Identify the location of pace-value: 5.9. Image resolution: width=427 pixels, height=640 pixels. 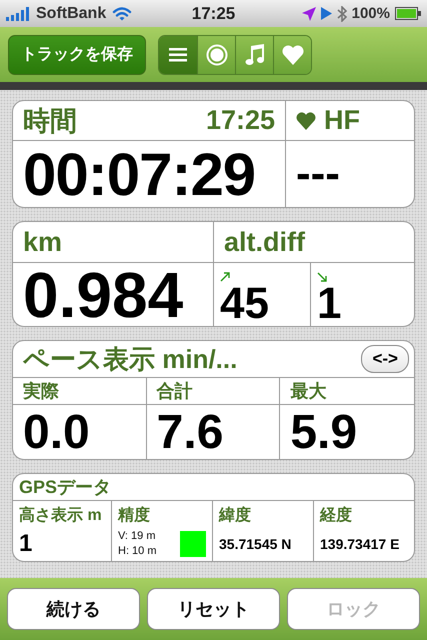
(324, 431).